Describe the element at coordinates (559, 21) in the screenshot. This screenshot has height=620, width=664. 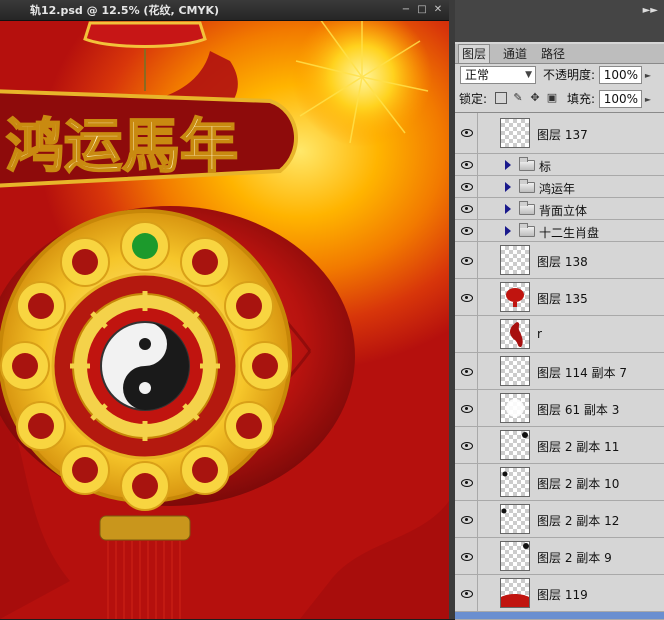
I see `panel-header: ►►` at that location.